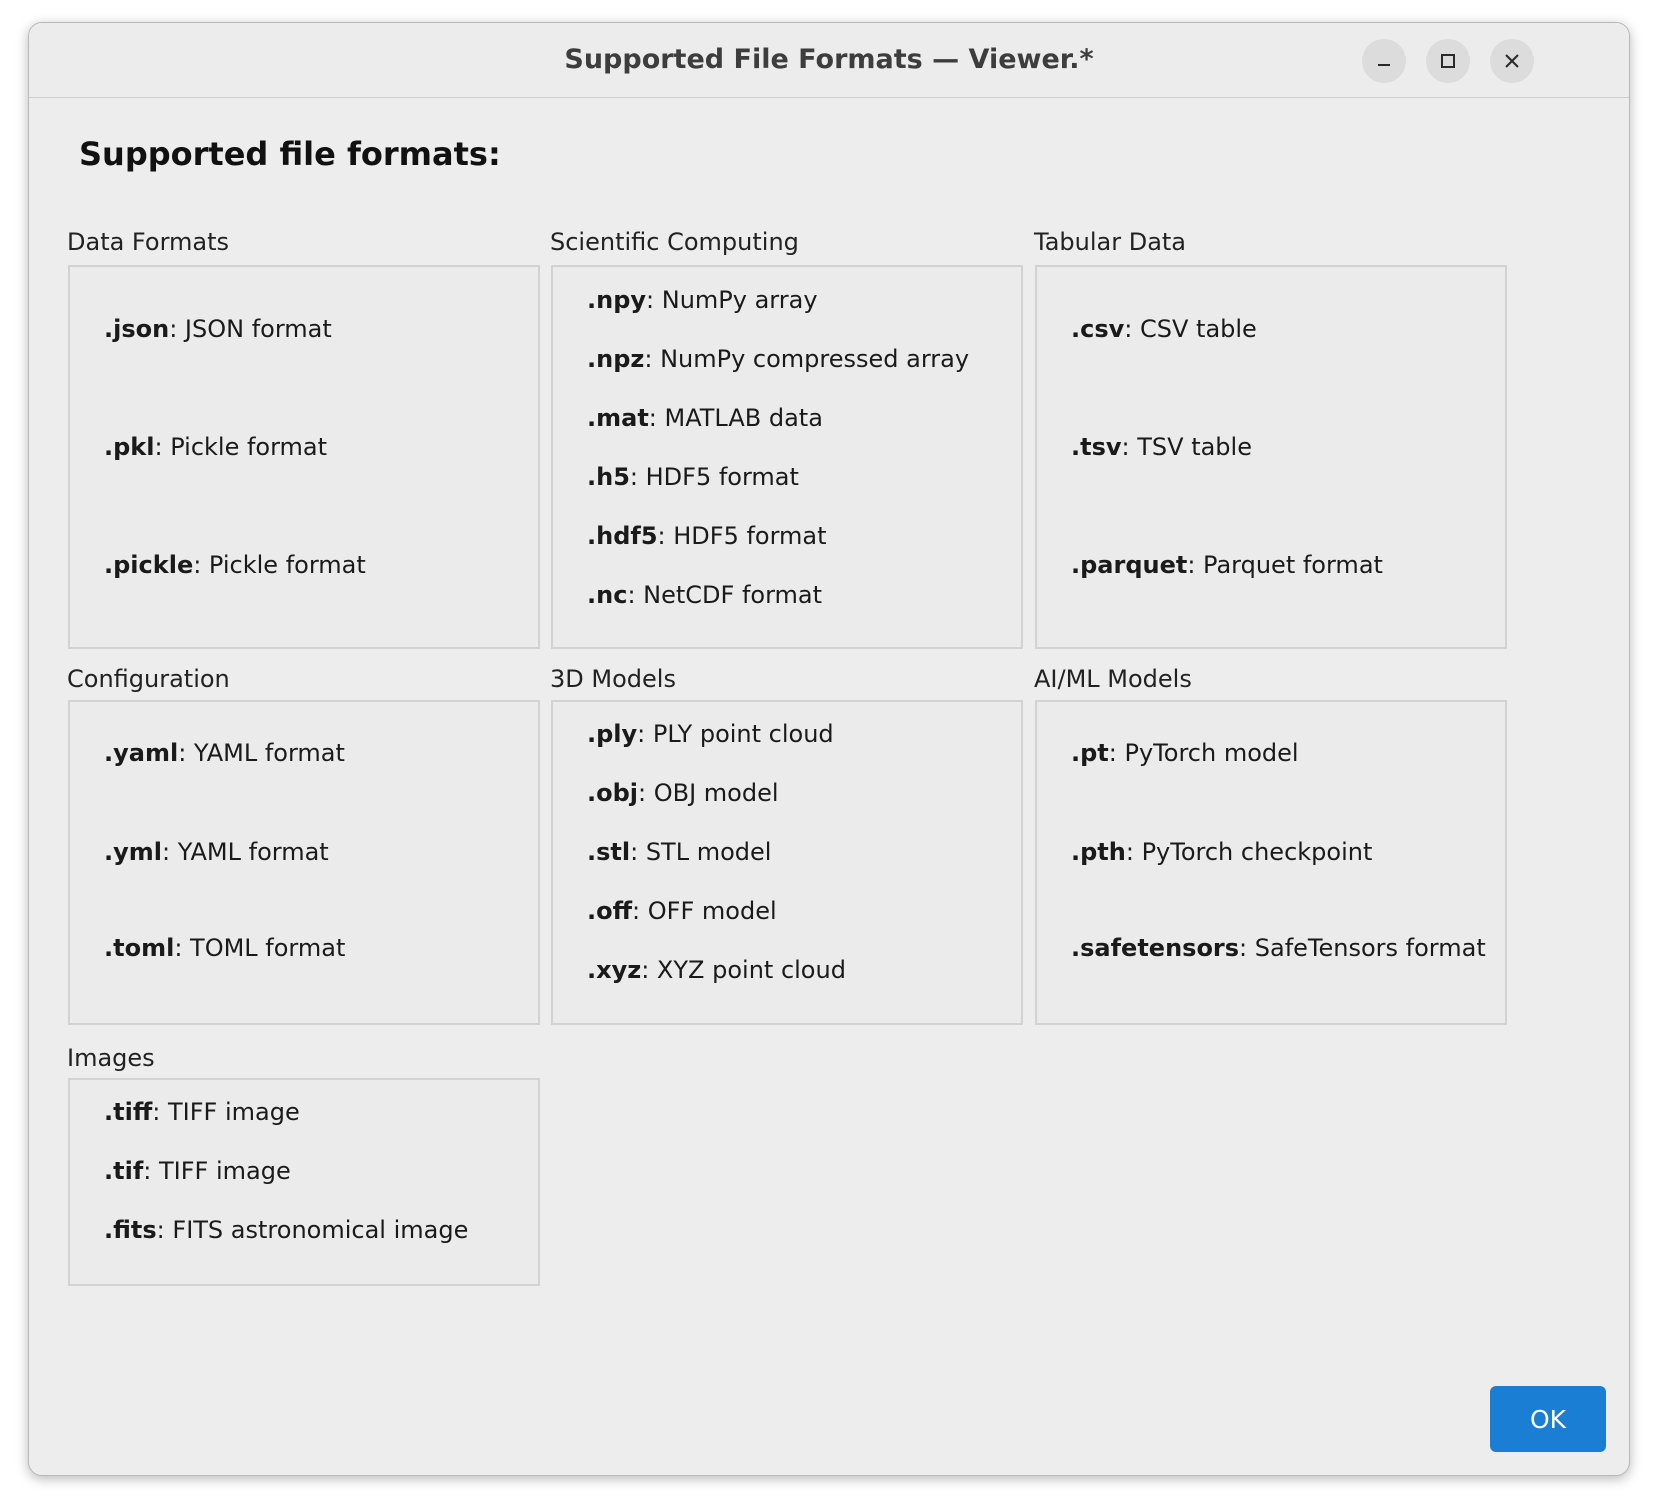  Describe the element at coordinates (735, 418) in the screenshot. I see `format-description: : MATLAB data` at that location.